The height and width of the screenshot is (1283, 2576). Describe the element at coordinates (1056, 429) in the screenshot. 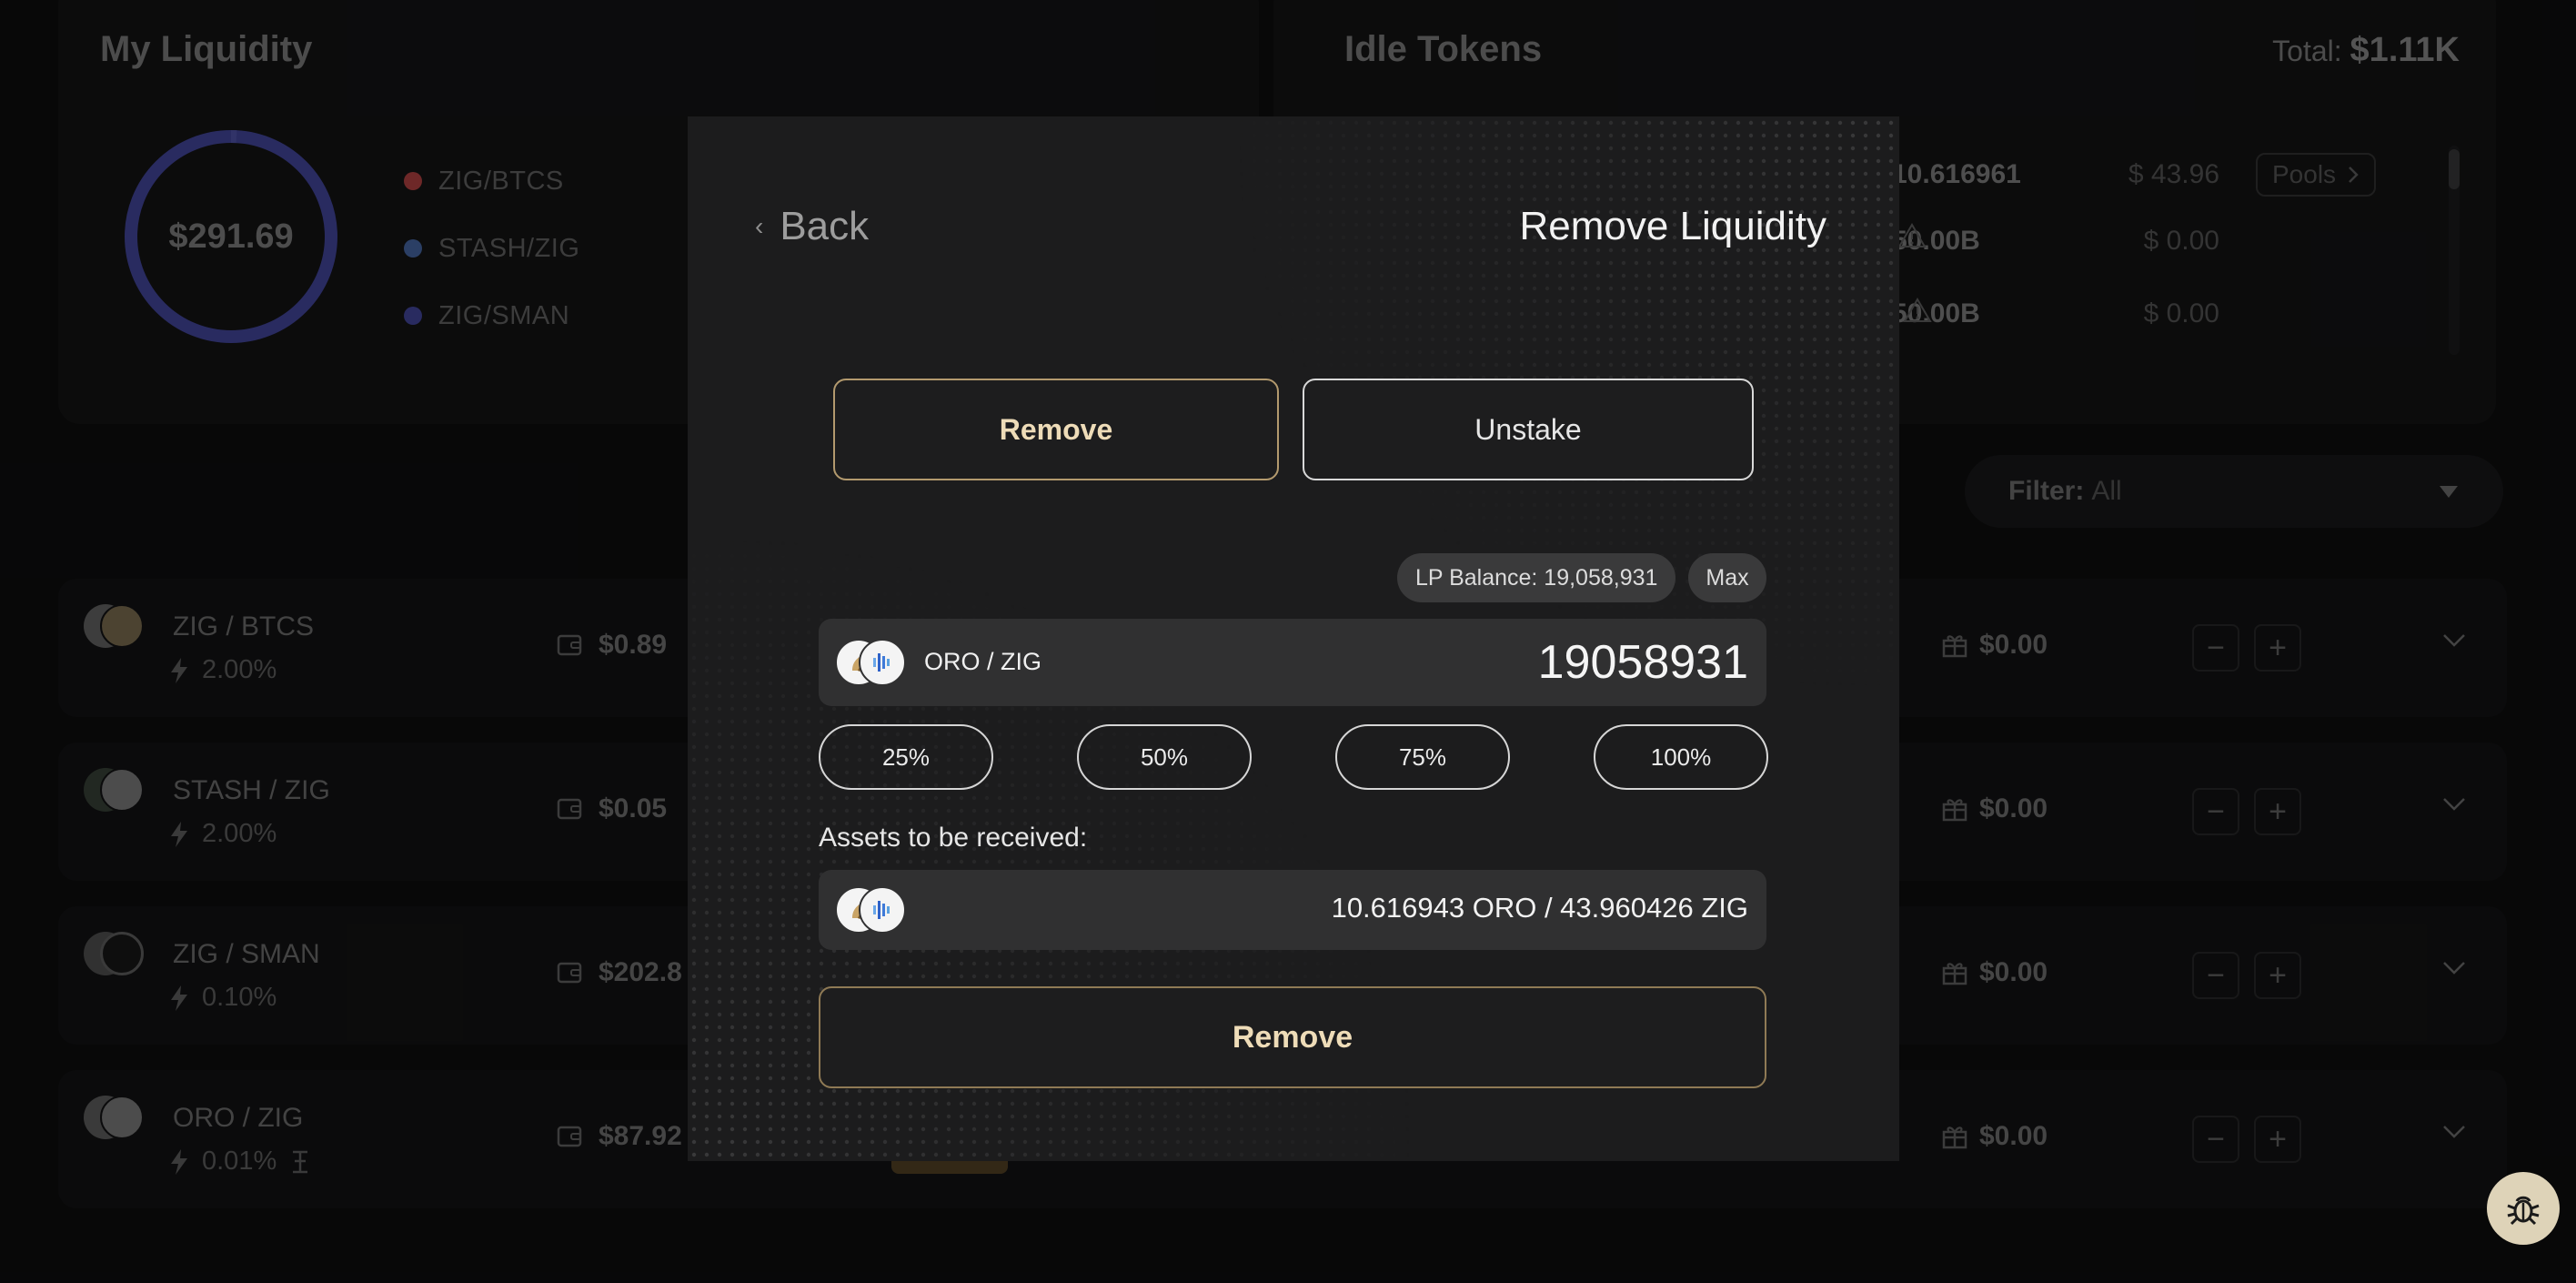

I see `tab-remove: Remove` at that location.